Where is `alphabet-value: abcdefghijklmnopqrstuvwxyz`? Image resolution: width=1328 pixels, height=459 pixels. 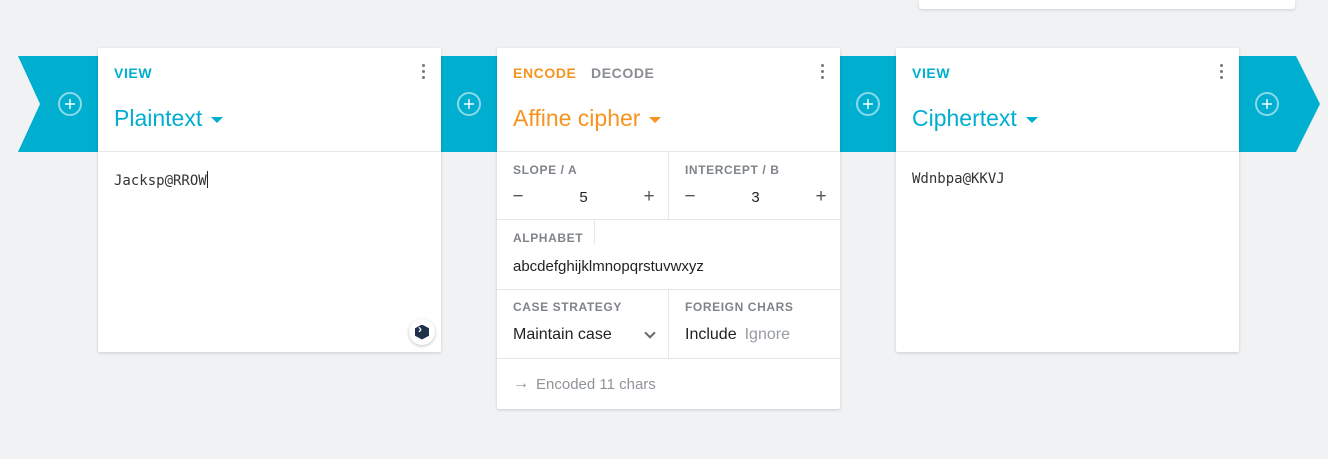 alphabet-value: abcdefghijklmnopqrstuvwxyz is located at coordinates (608, 266).